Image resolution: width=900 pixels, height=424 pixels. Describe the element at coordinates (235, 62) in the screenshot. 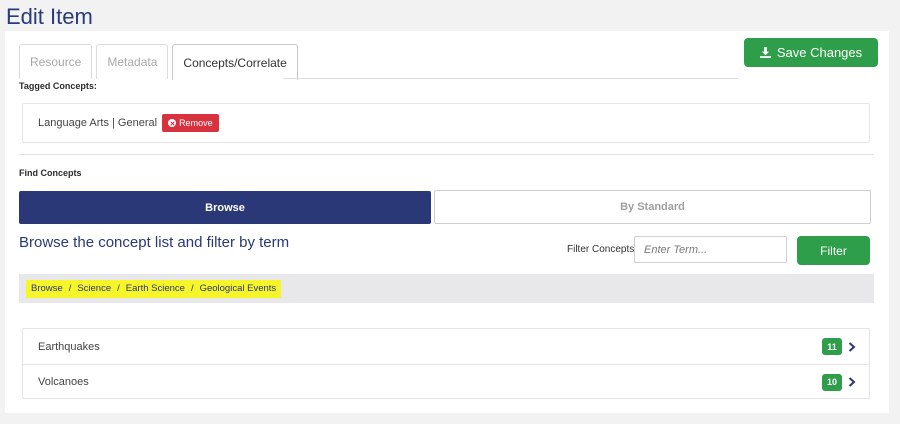

I see `tab-concepts-correlate: Concepts/Correlate` at that location.